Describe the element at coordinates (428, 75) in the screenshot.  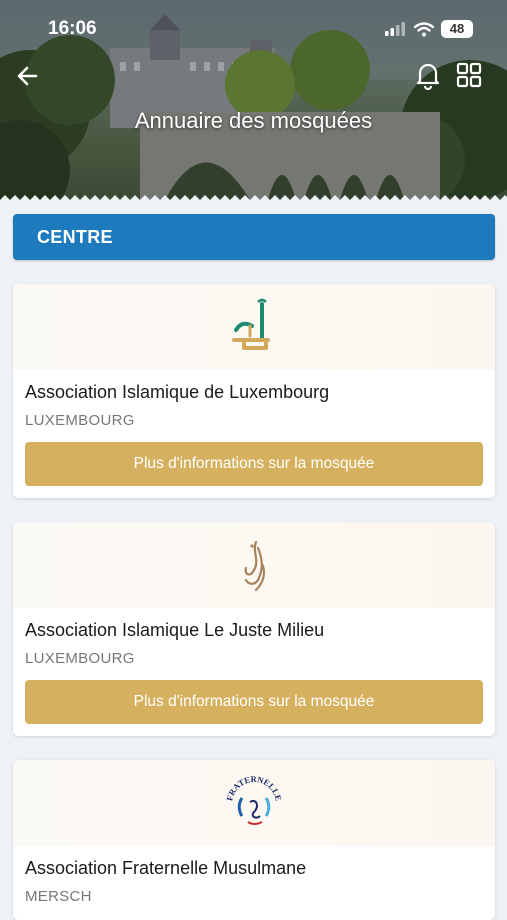
I see `bell-icon` at that location.